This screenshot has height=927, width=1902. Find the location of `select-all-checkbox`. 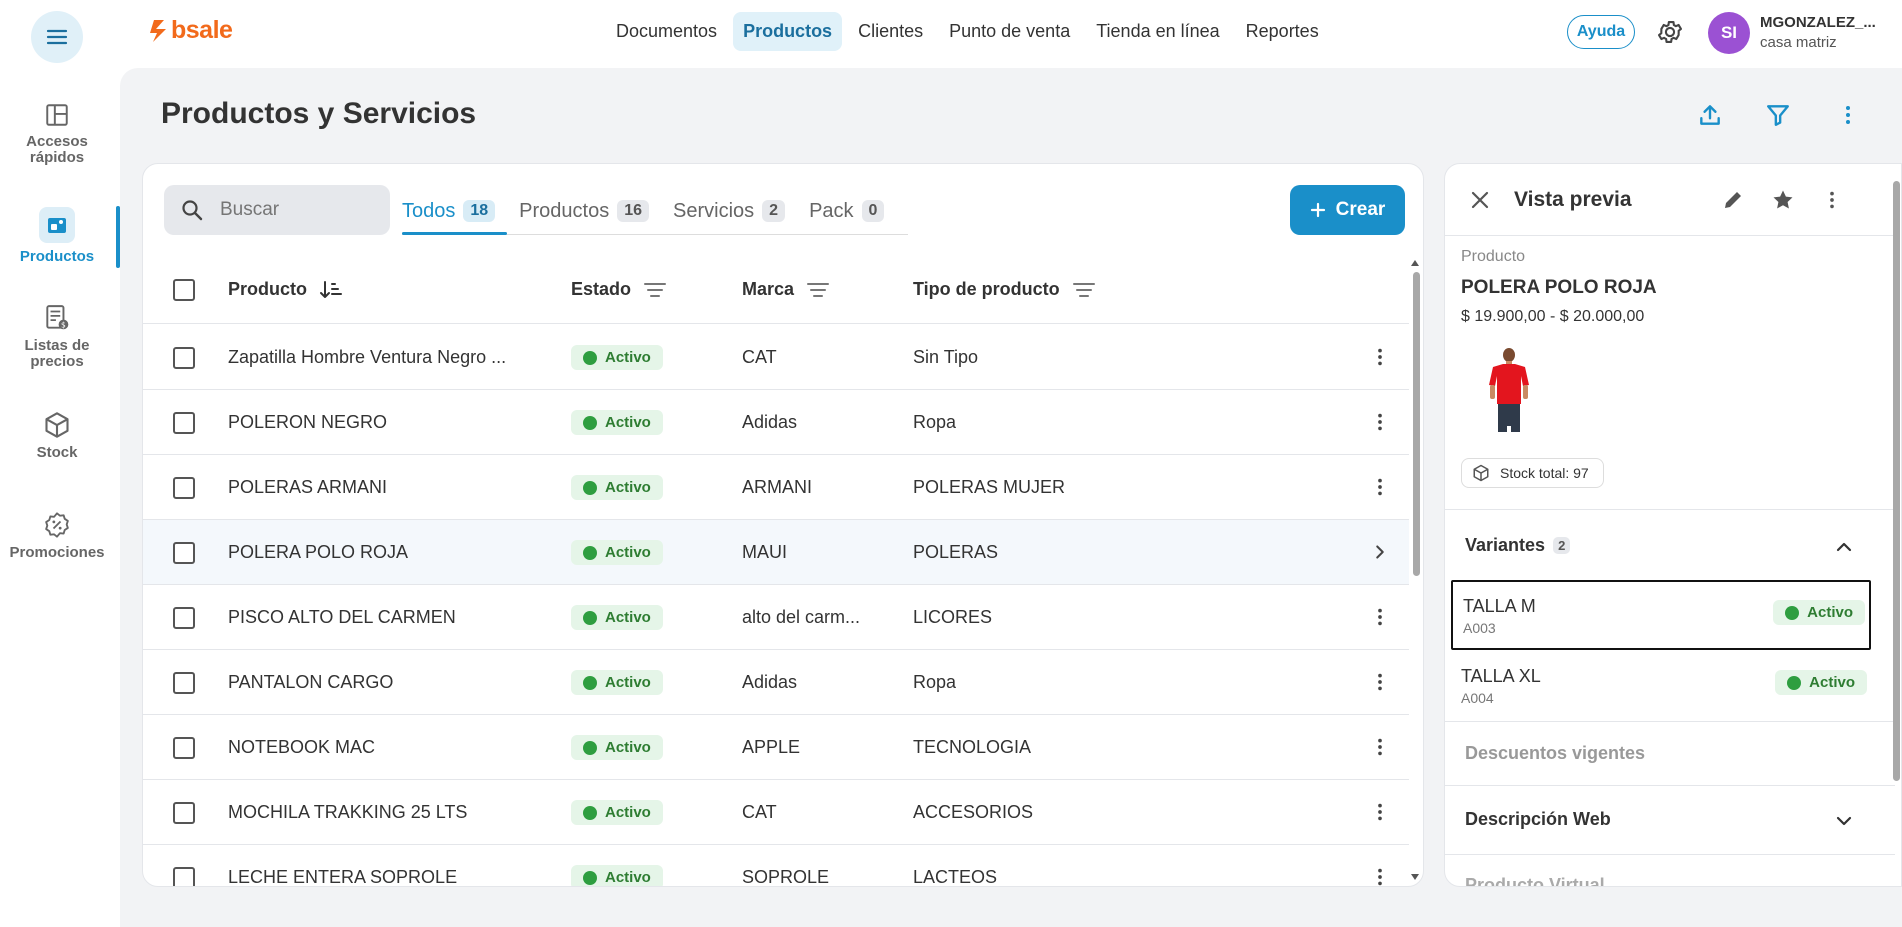

select-all-checkbox is located at coordinates (184, 289).